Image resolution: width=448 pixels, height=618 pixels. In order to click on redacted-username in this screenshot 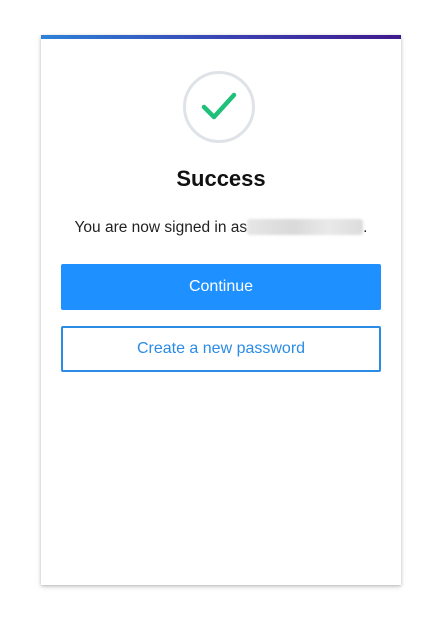, I will do `click(305, 227)`.